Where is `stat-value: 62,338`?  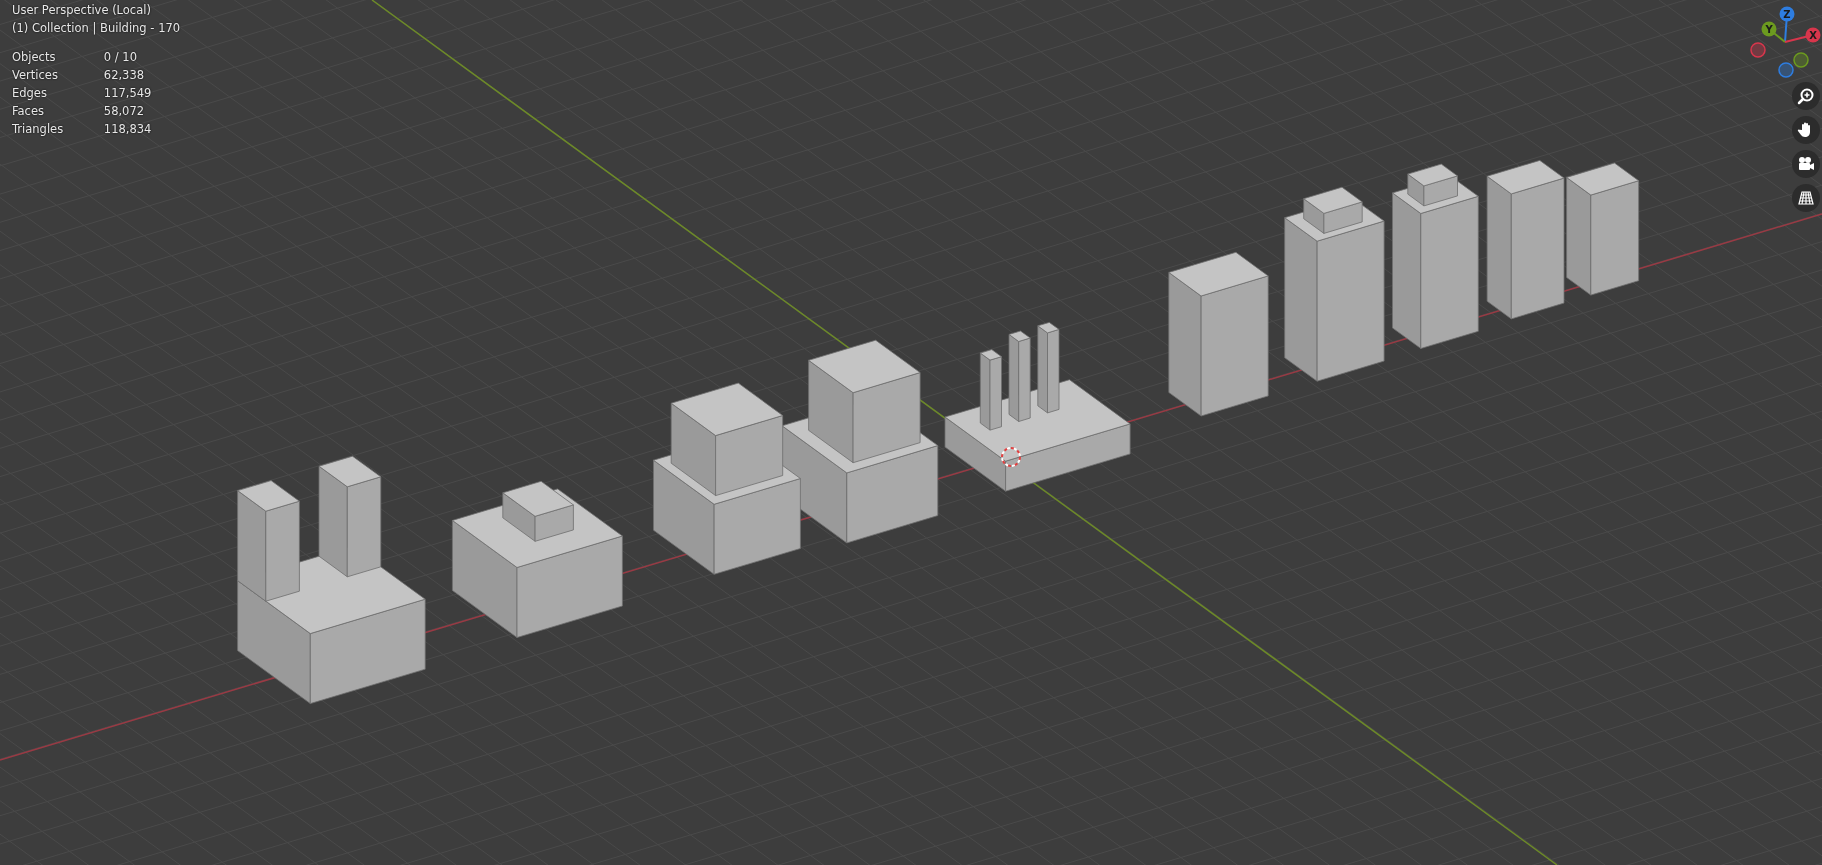 stat-value: 62,338 is located at coordinates (124, 75).